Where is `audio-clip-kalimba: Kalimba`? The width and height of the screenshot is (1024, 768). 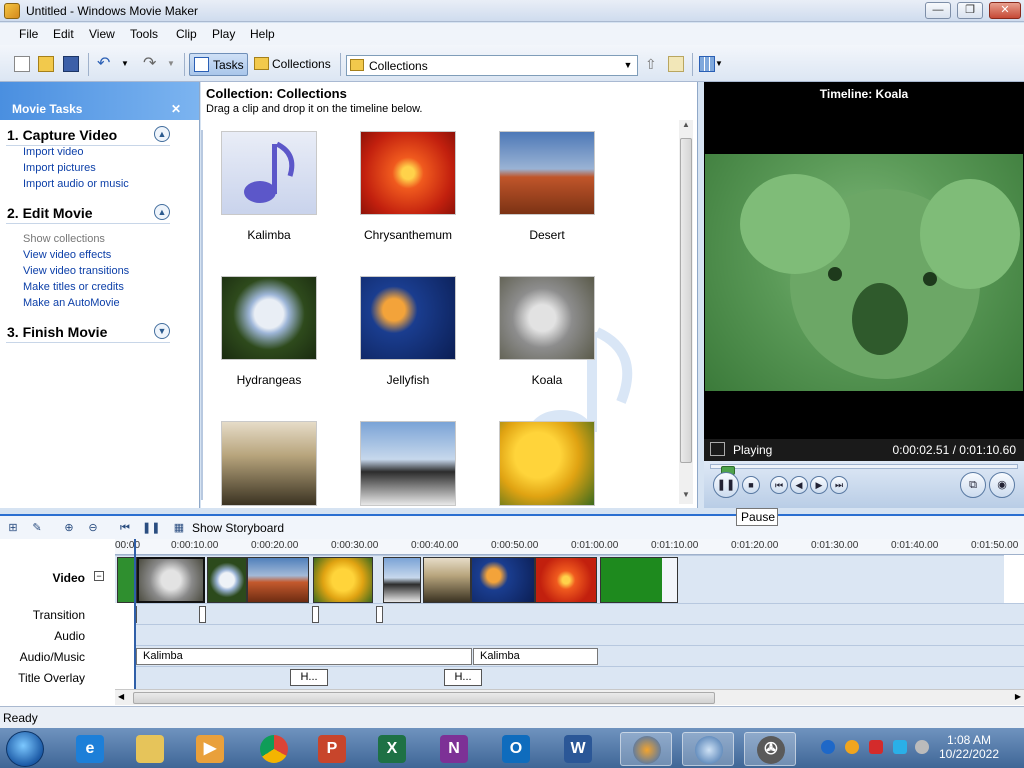
audio-clip-kalimba: Kalimba is located at coordinates (535, 656).